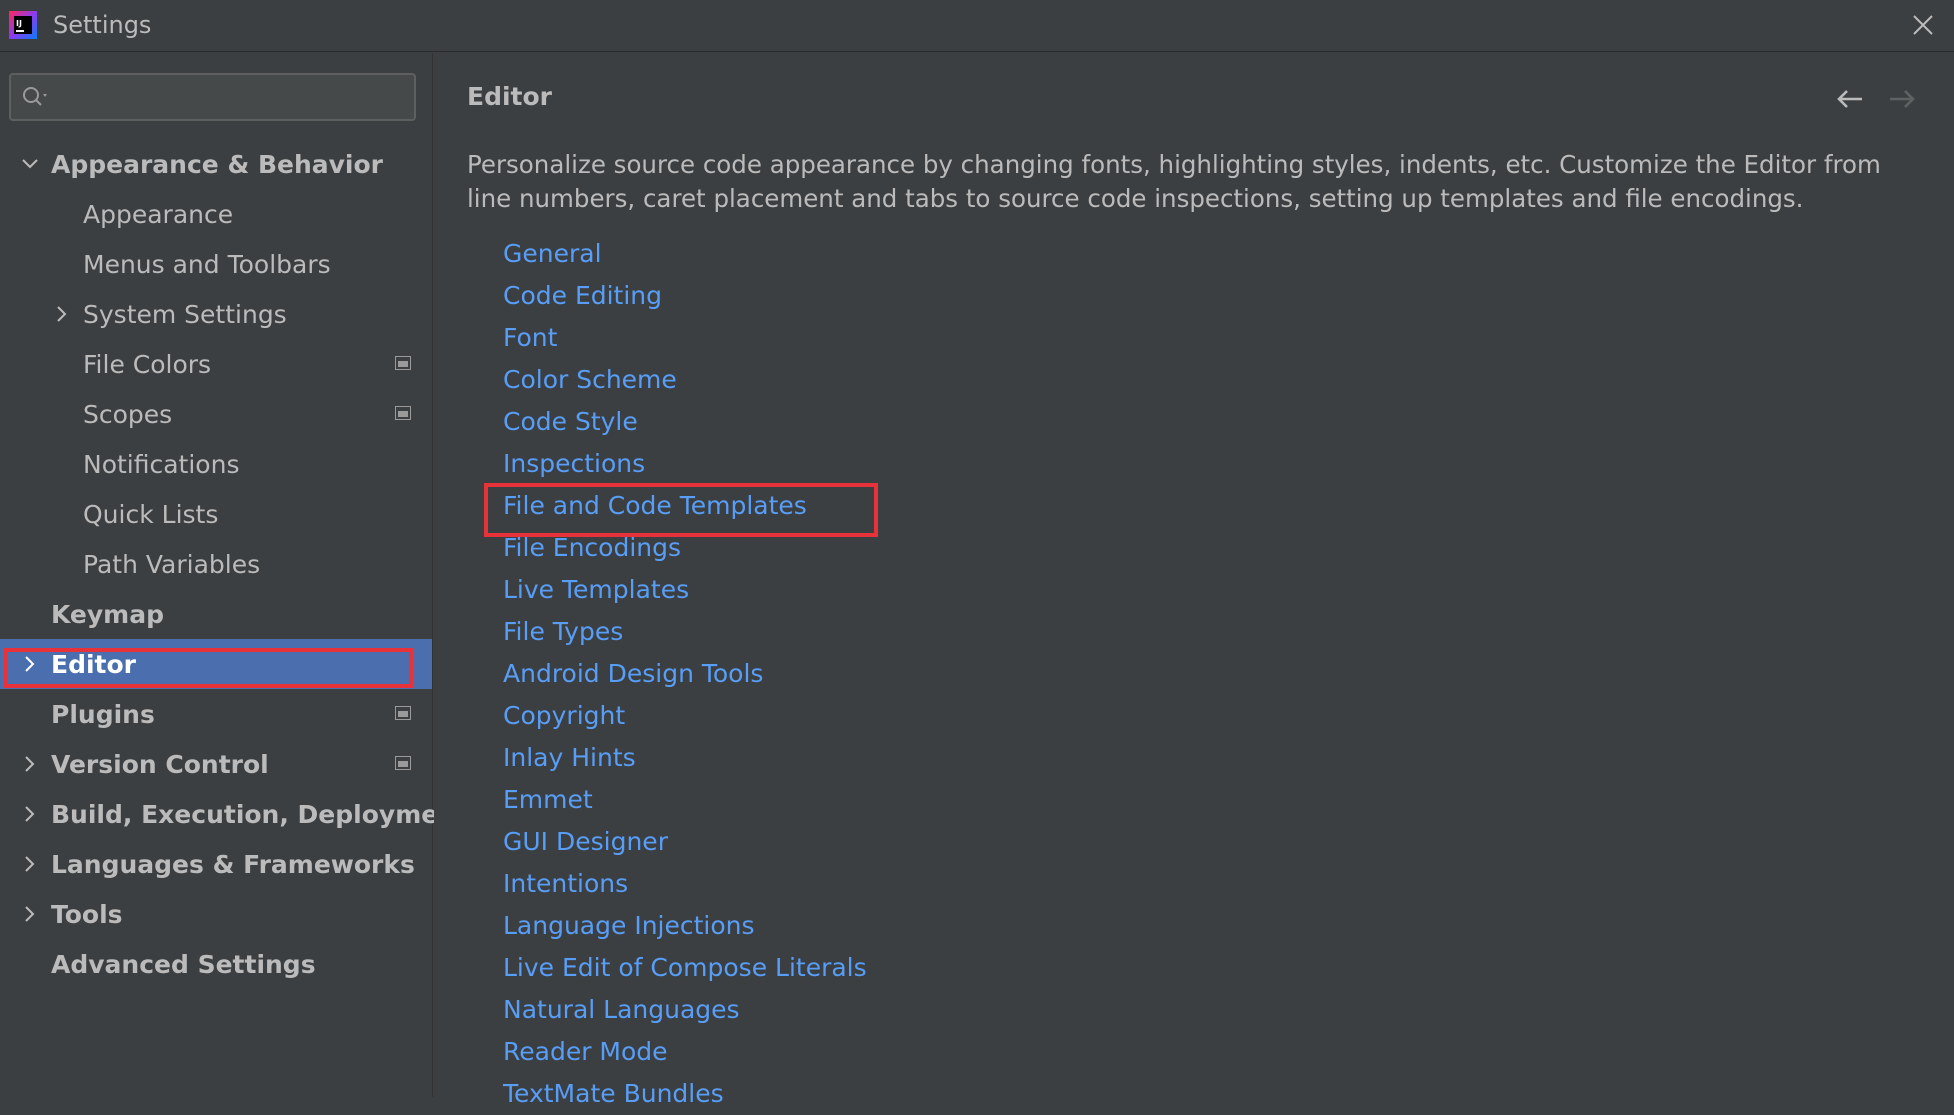 This screenshot has width=1954, height=1115. Describe the element at coordinates (216, 714) in the screenshot. I see `sidebar-item-plugins: Plugins` at that location.